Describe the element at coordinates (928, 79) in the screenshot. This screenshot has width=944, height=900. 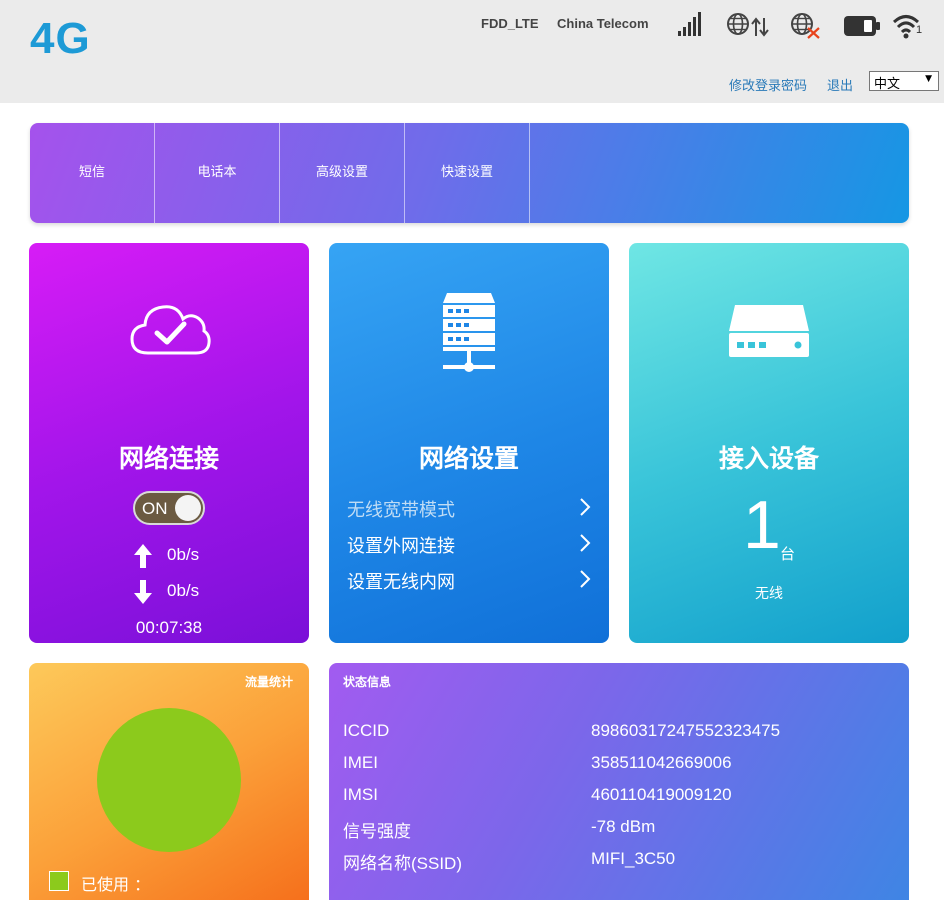
I see `dropdown-arrow-icon: ▼` at that location.